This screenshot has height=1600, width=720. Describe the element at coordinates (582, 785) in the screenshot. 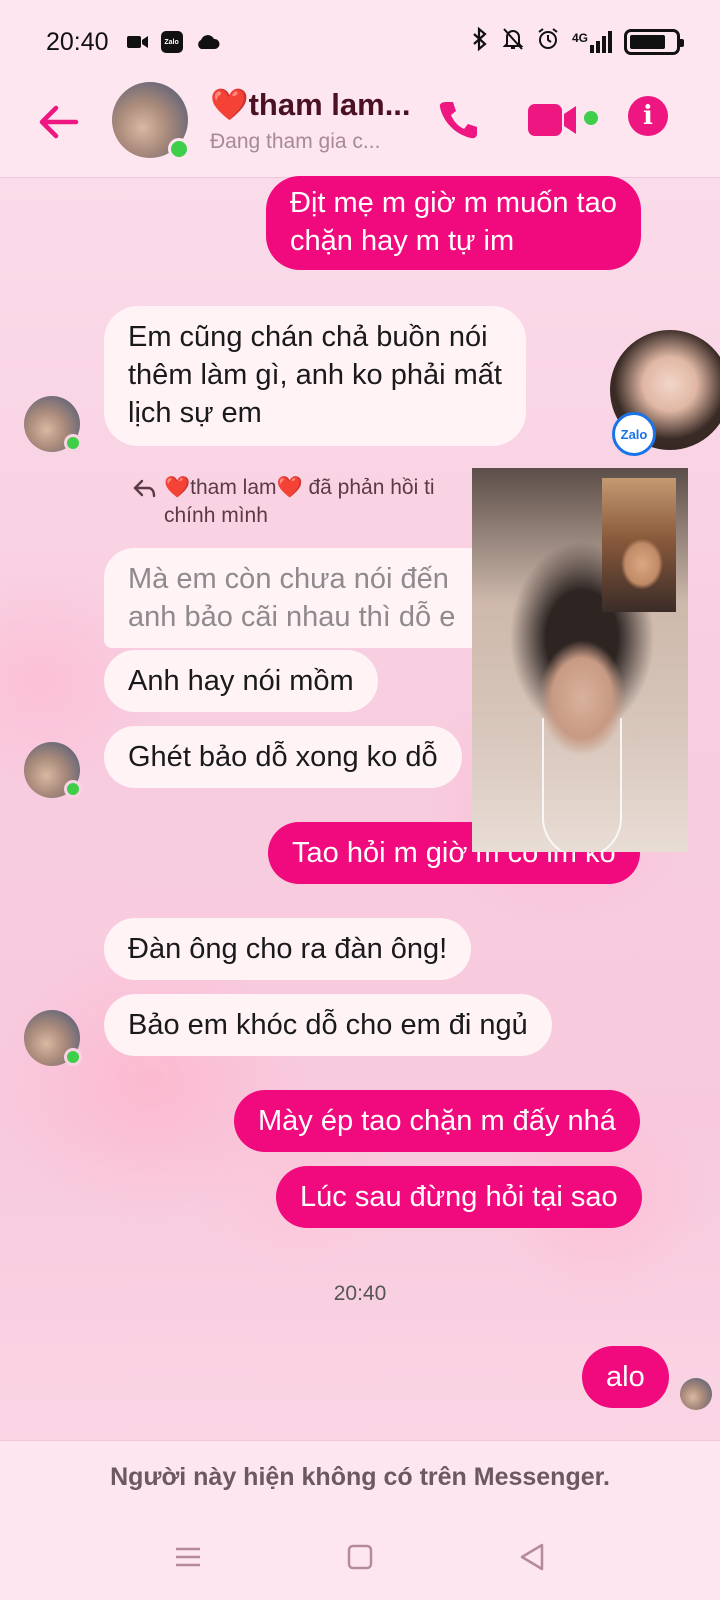

I see `earphone-cable` at that location.